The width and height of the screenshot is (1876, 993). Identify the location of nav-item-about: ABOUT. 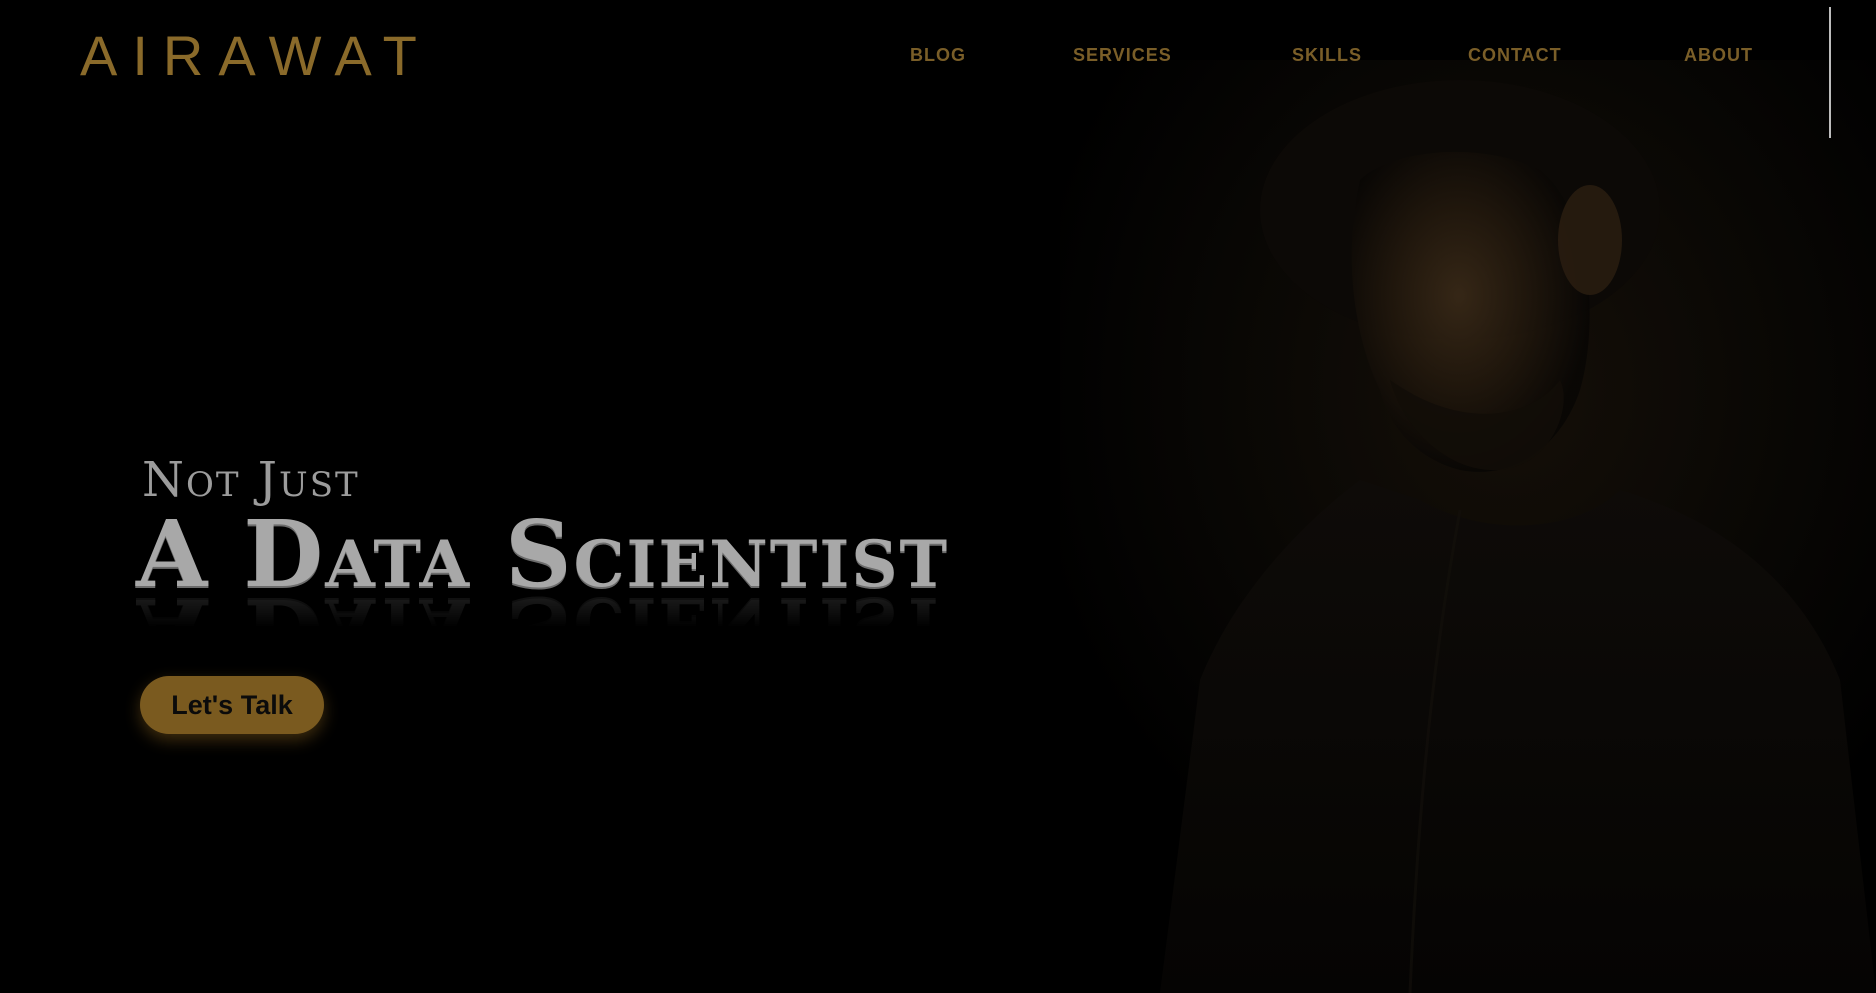
(1718, 55).